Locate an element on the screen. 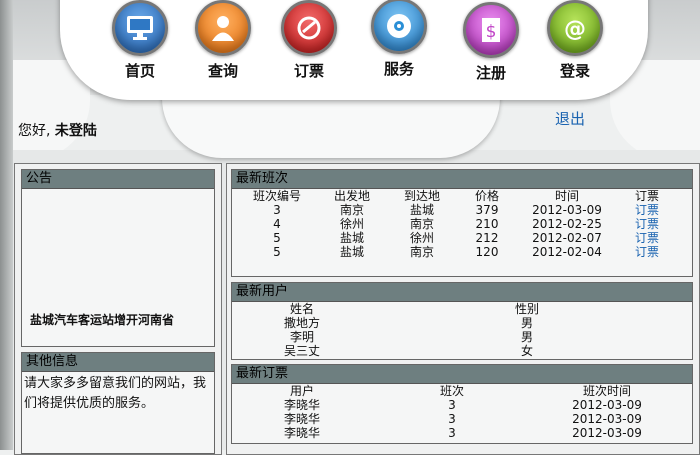 Image resolution: width=700 pixels, height=455 pixels. panel-title: 最新订票 is located at coordinates (462, 374).